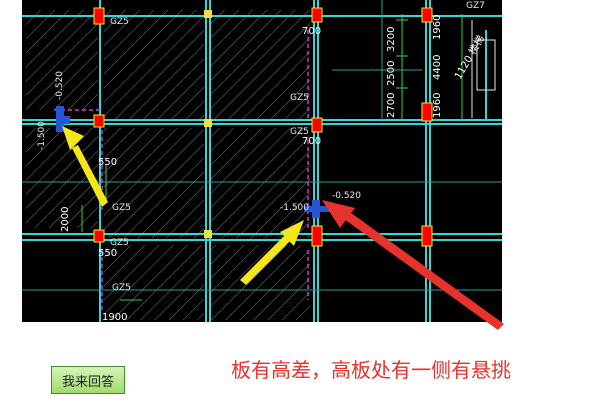 The height and width of the screenshot is (402, 613). What do you see at coordinates (391, 73) in the screenshot?
I see `dimension-label: 2500` at bounding box center [391, 73].